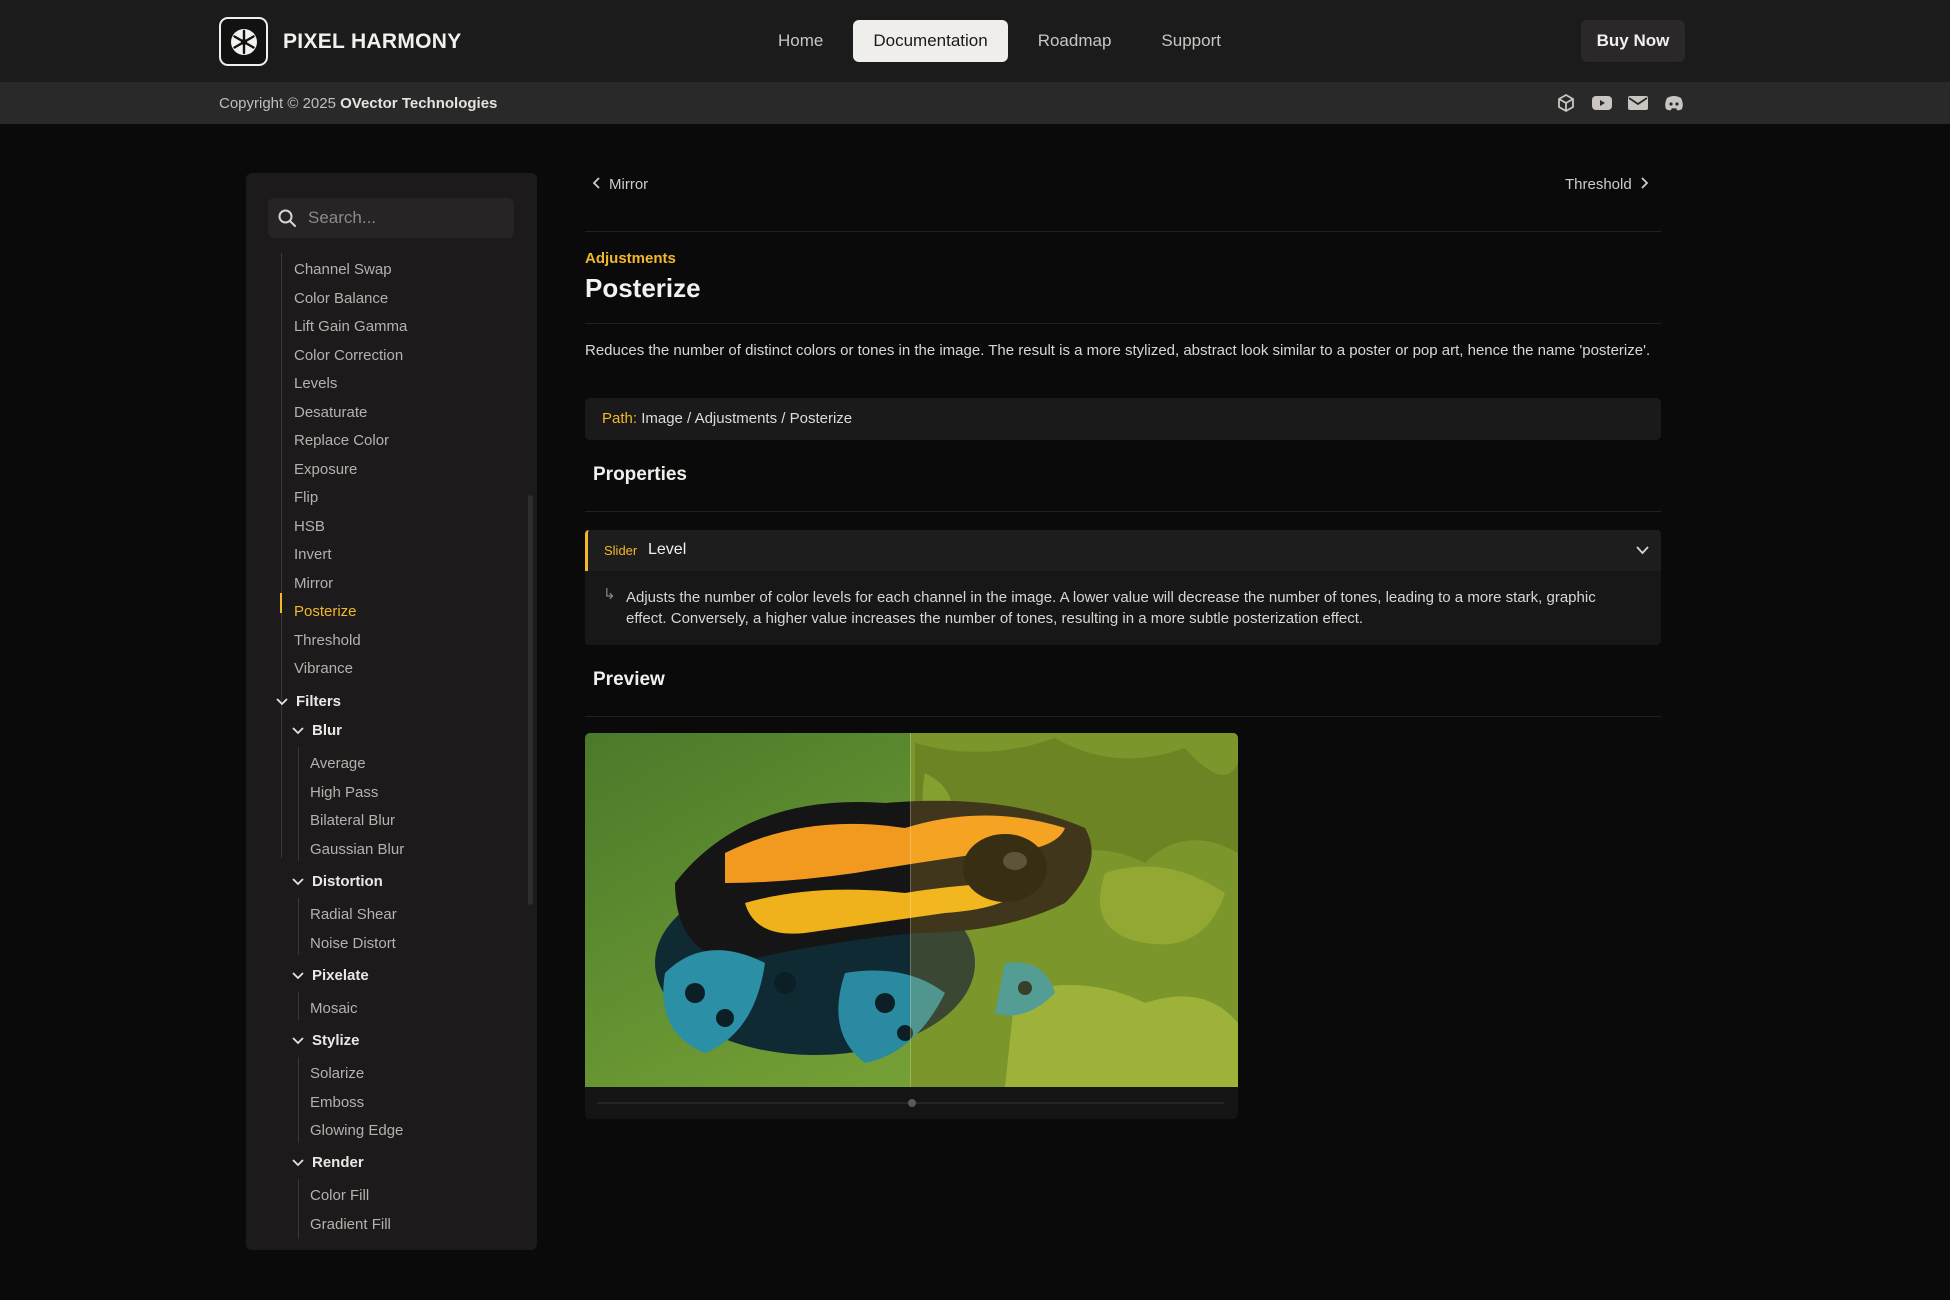  I want to click on preview-comparison, so click(911, 926).